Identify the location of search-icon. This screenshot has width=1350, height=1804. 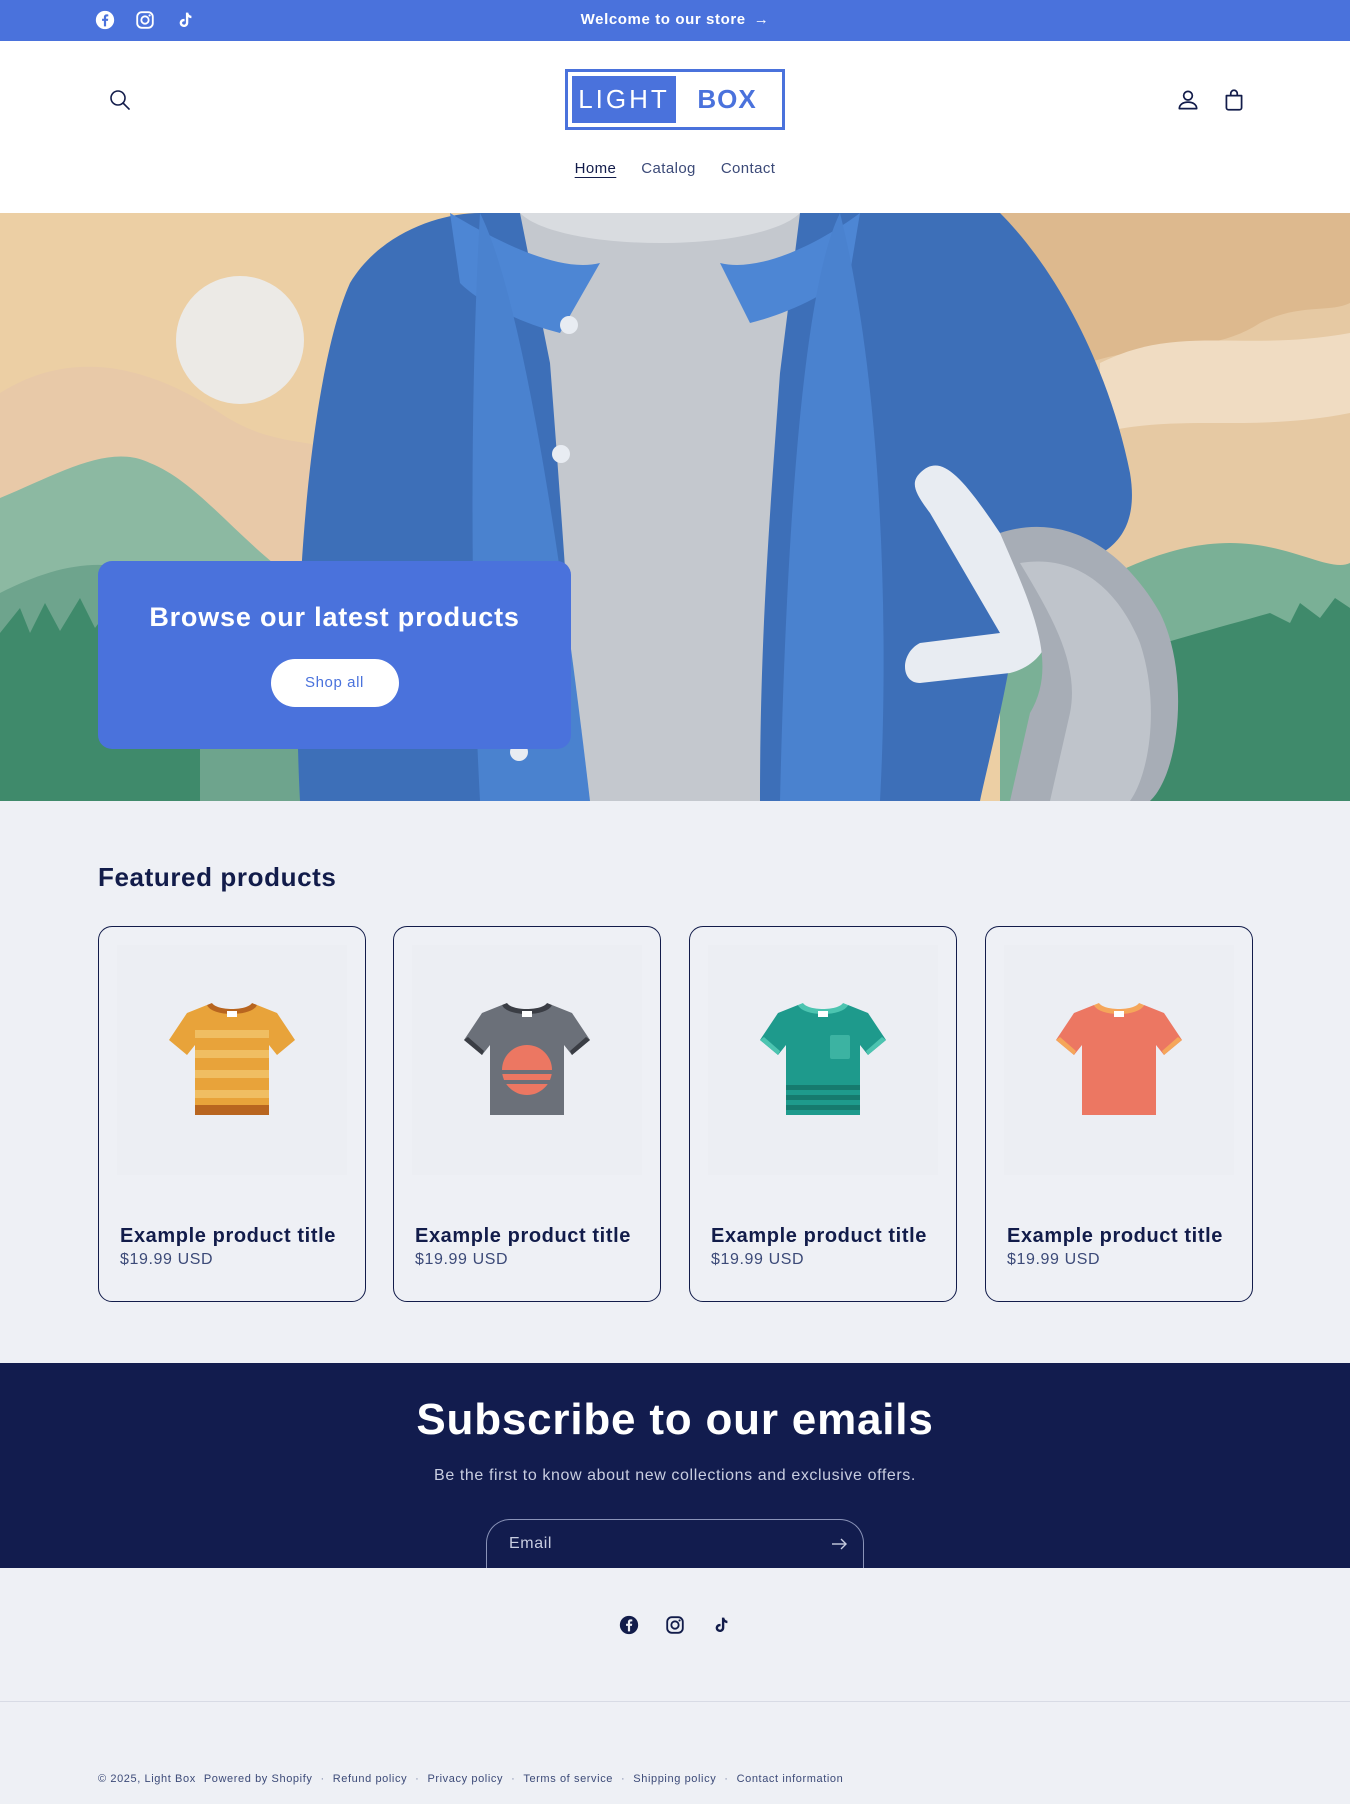
(120, 100).